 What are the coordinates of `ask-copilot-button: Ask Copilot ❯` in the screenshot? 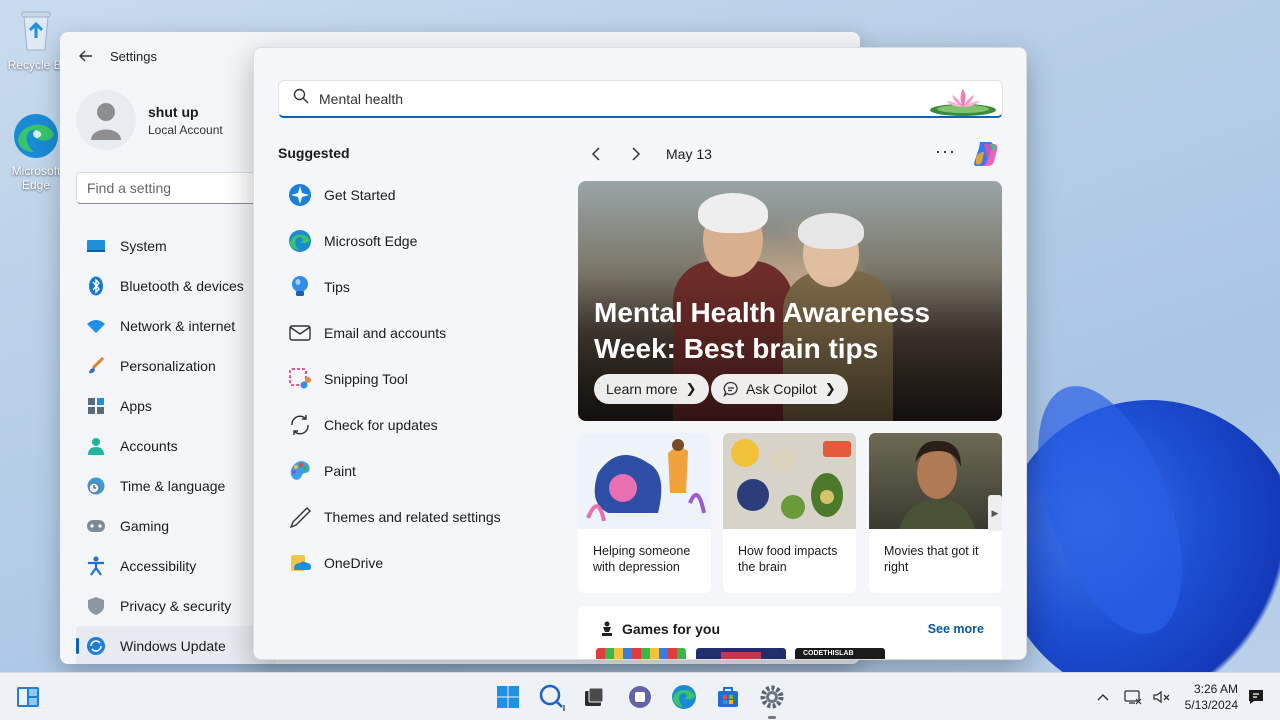 It's located at (779, 389).